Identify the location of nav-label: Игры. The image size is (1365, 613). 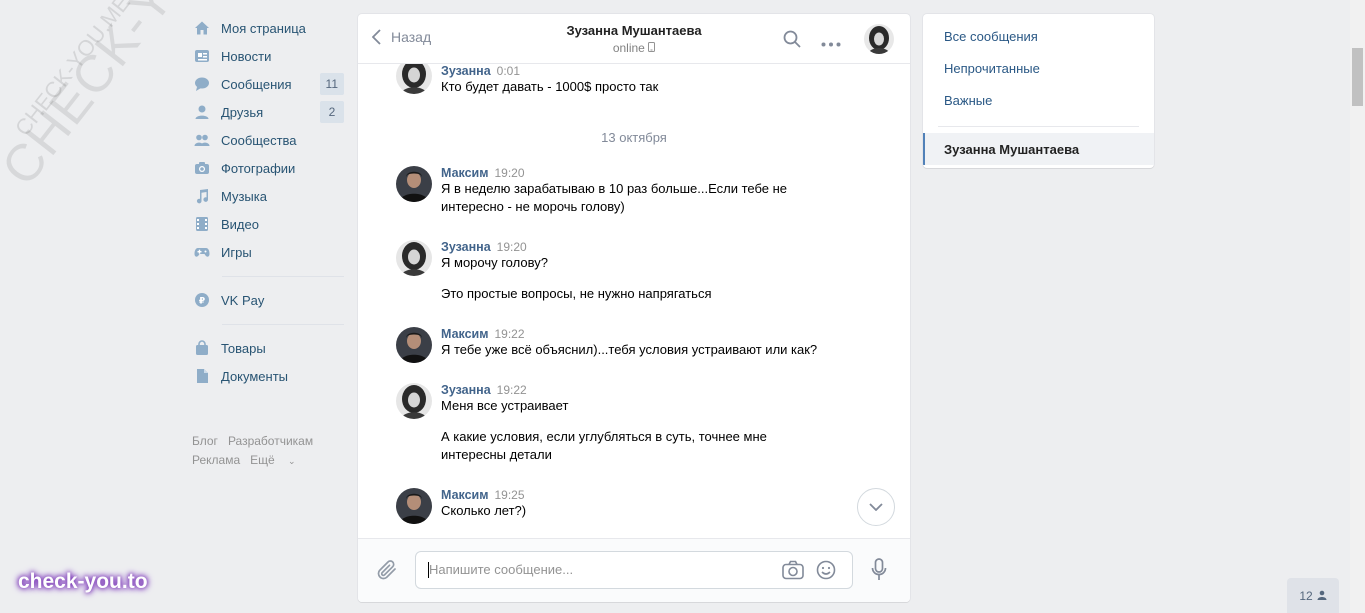
(236, 252).